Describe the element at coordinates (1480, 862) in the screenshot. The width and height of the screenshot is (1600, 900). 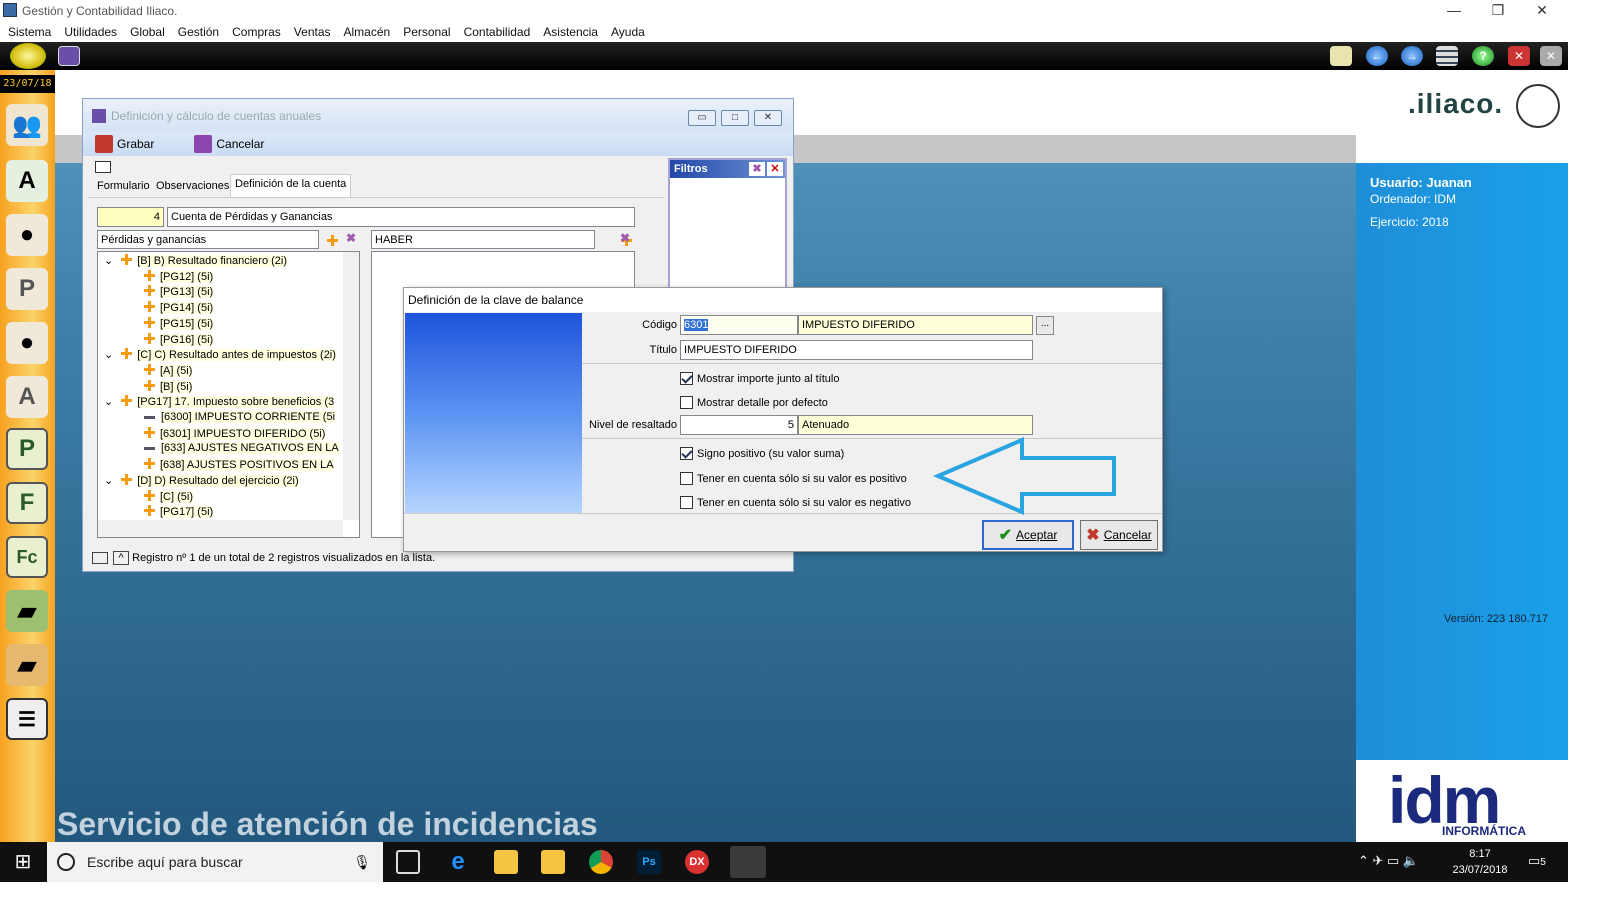
I see `taskbar-clock: 8:17 23/07/2018` at that location.